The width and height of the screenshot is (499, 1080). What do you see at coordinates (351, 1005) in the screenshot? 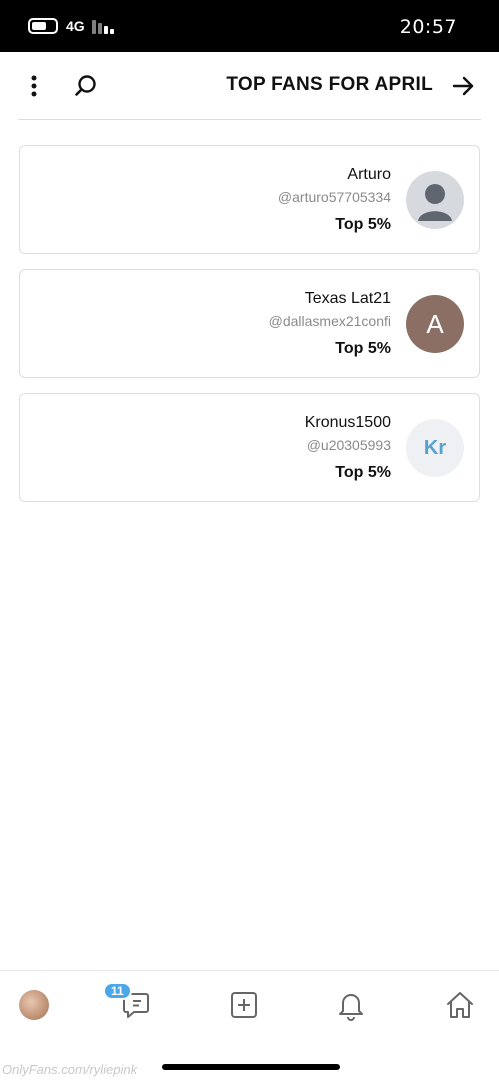
I see `notifications-icon` at bounding box center [351, 1005].